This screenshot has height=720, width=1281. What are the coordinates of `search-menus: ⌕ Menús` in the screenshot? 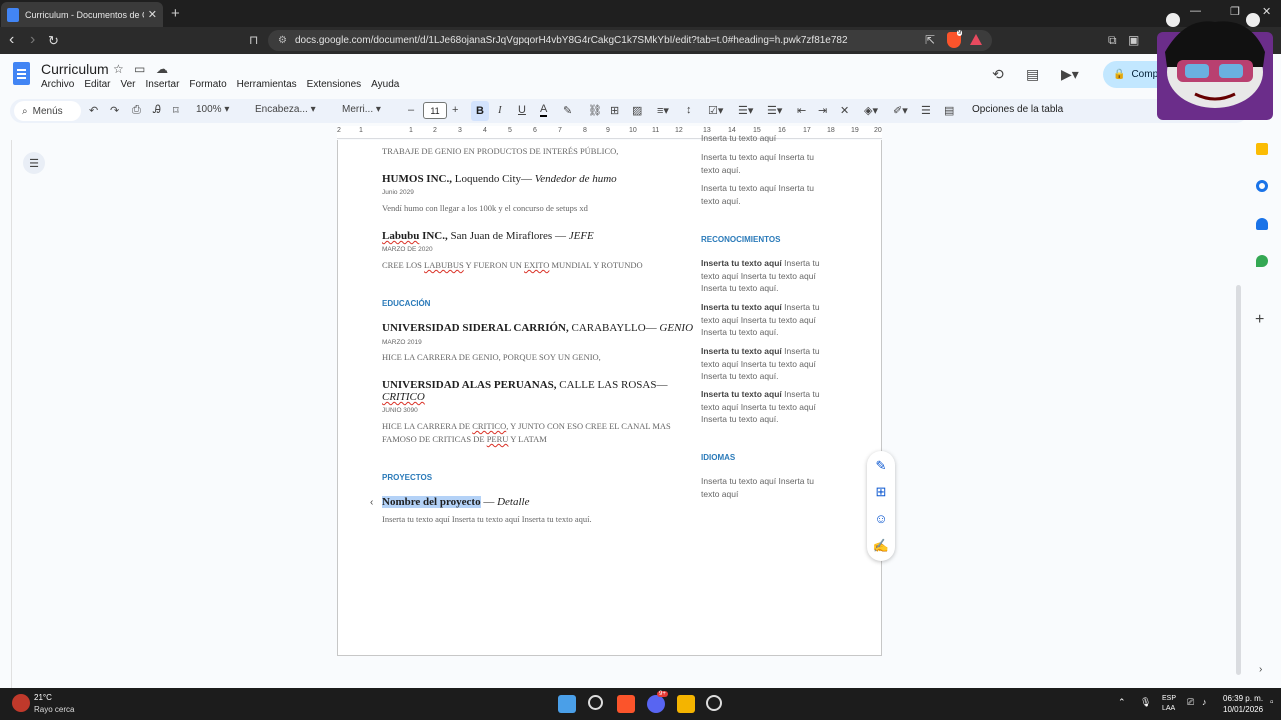 It's located at (47, 111).